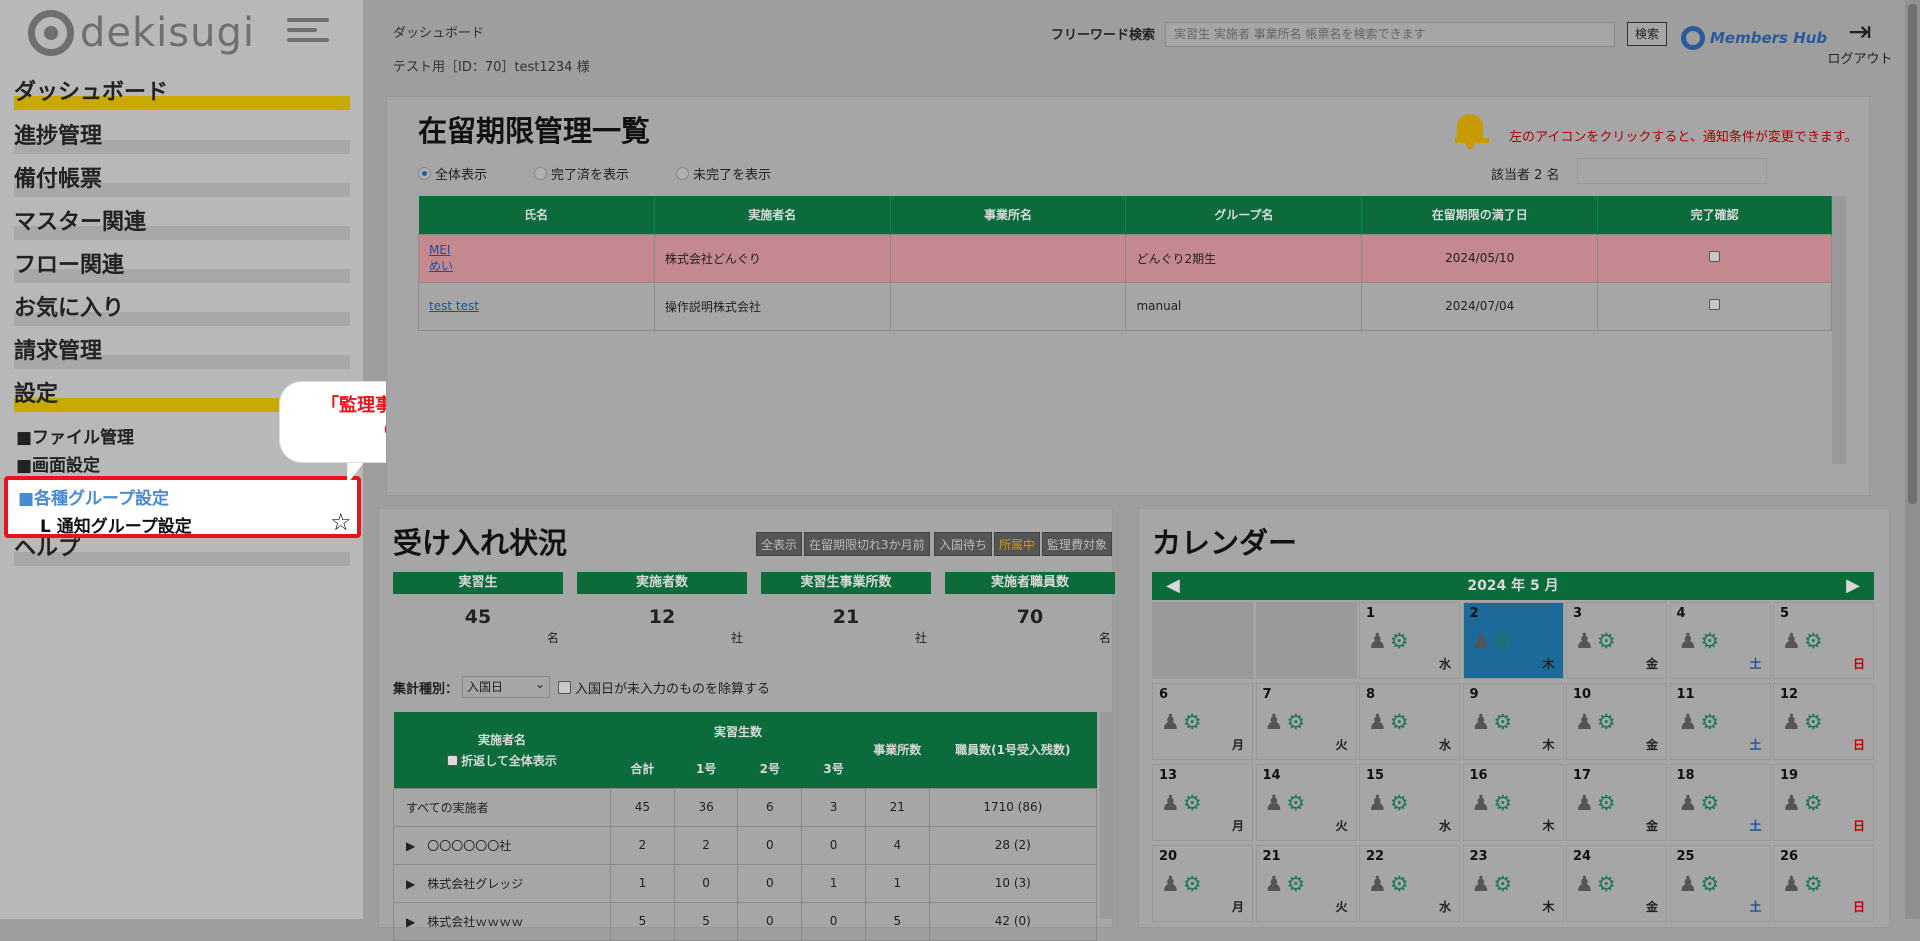 This screenshot has width=1920, height=941. I want to click on table-scrollbar, so click(1839, 330).